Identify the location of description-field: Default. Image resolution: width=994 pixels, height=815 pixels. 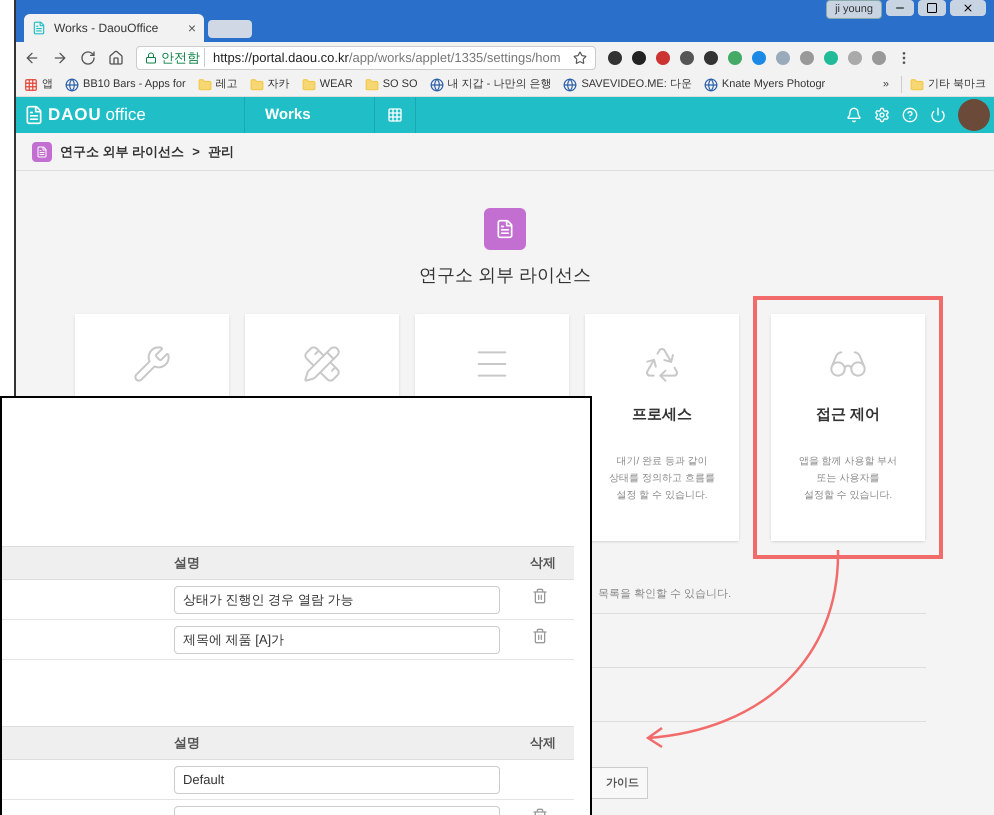
(337, 780).